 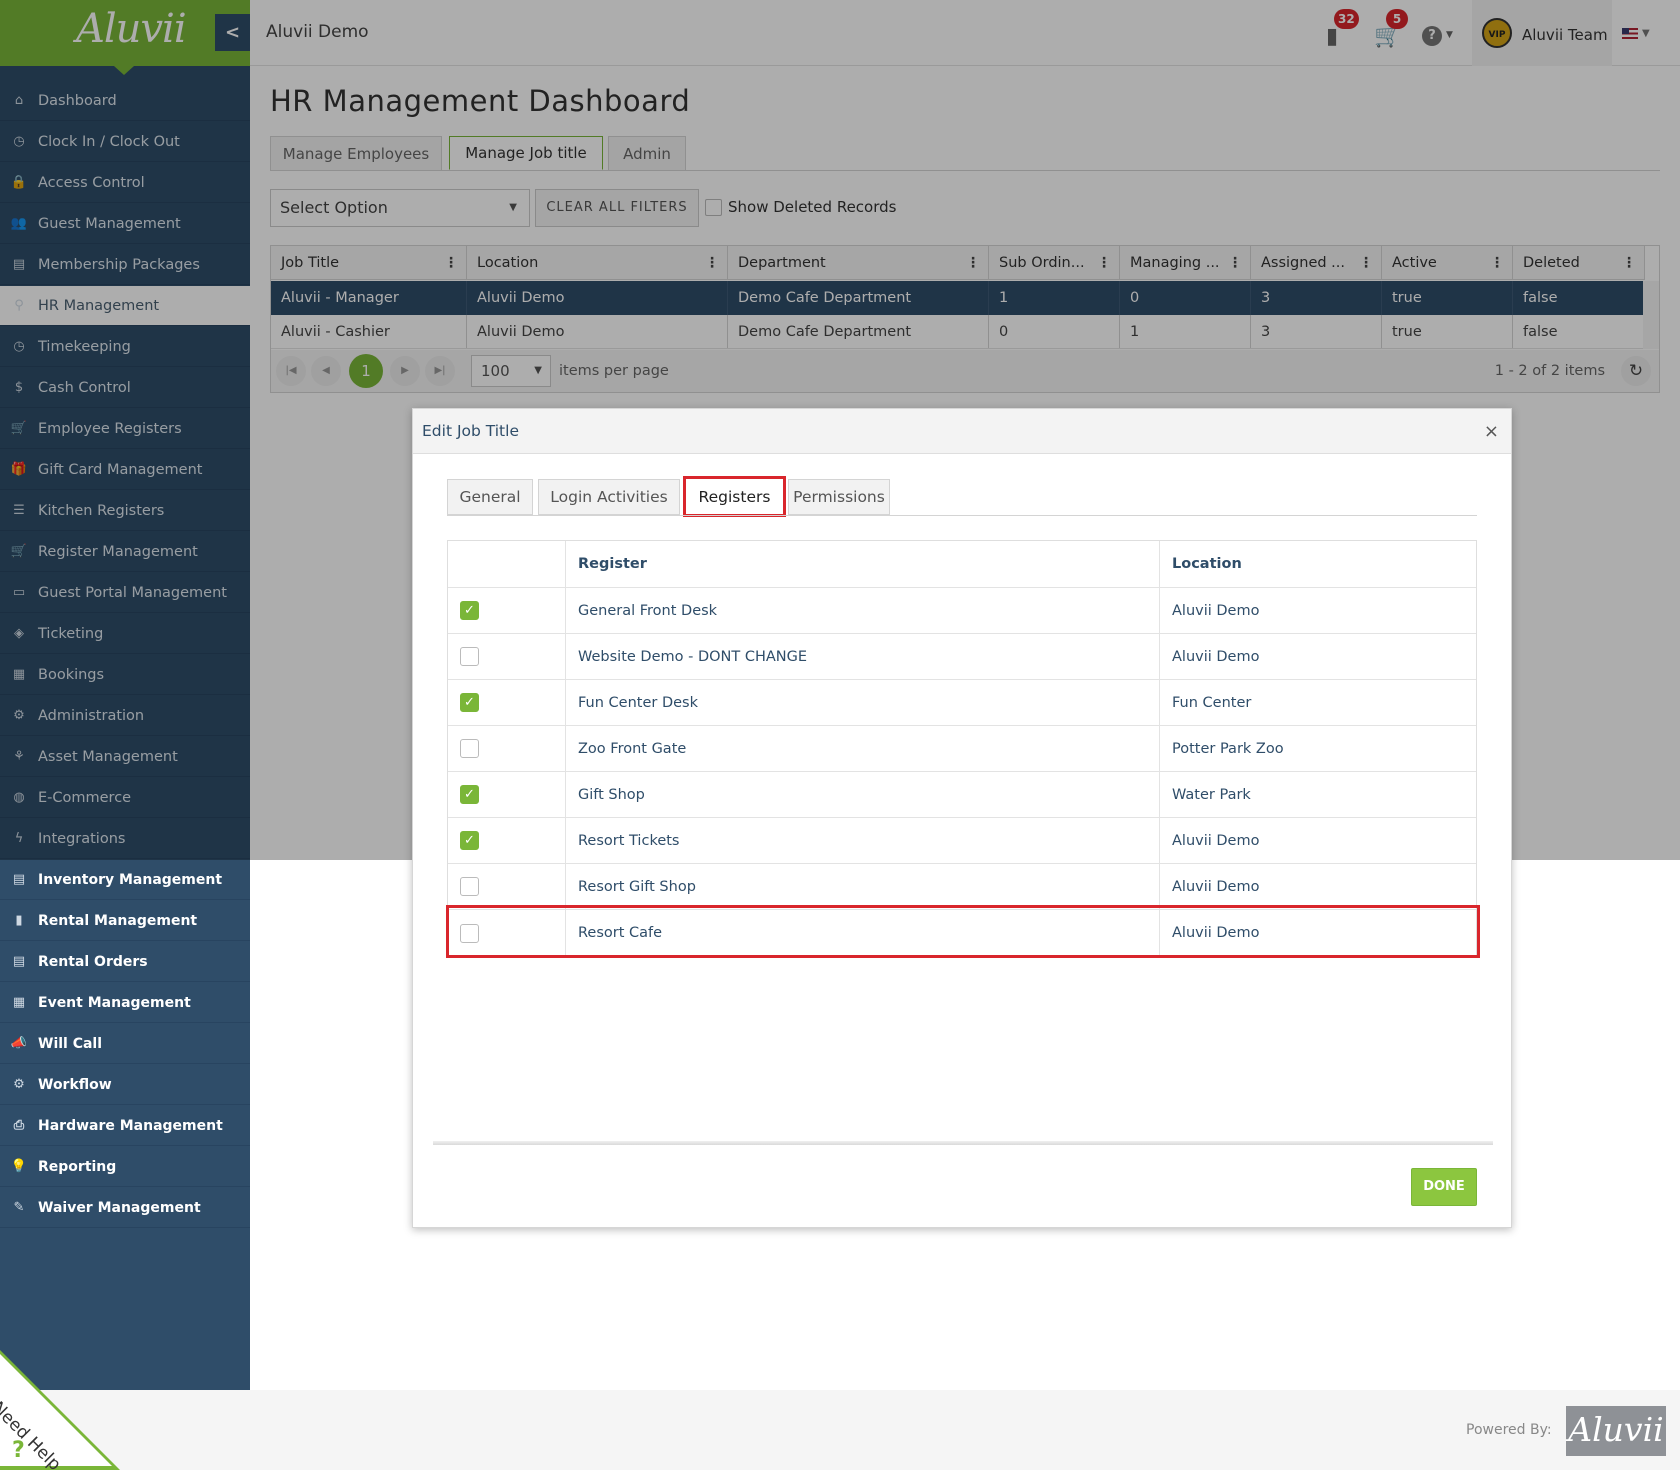 I want to click on done-button: DONE, so click(x=1444, y=1187).